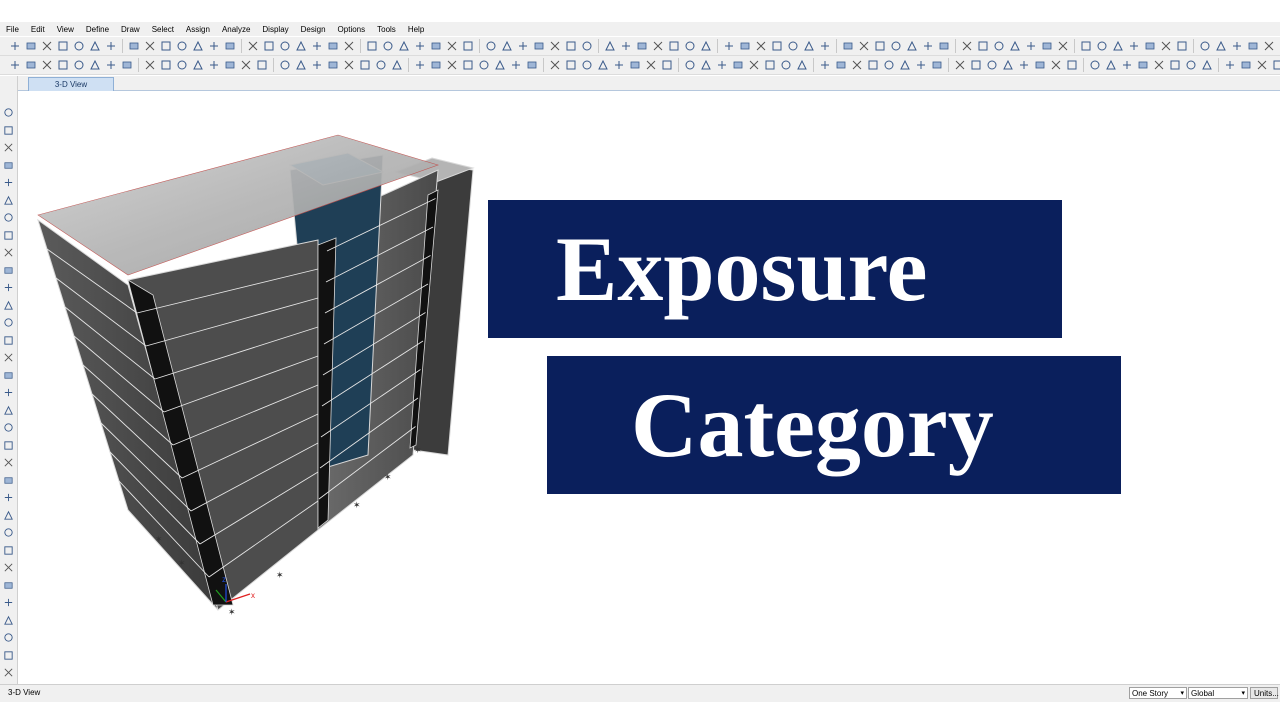  Describe the element at coordinates (236, 29) in the screenshot. I see `menu-analyze: Analyze` at that location.